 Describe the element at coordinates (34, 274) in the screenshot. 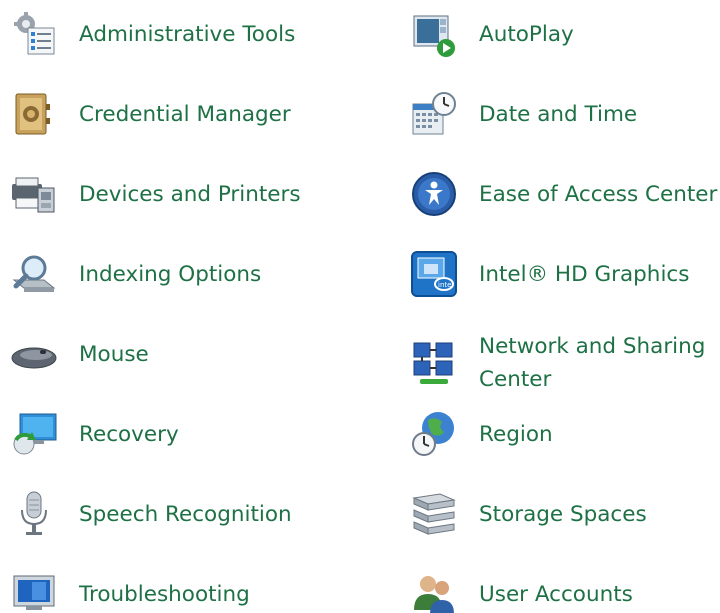

I see `indexing-options-icon` at that location.